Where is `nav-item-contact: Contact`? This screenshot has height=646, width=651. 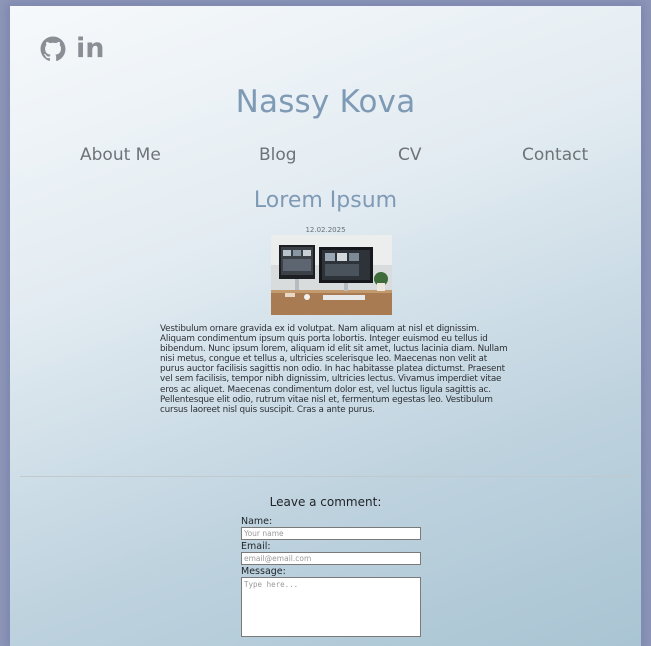 nav-item-contact: Contact is located at coordinates (555, 155).